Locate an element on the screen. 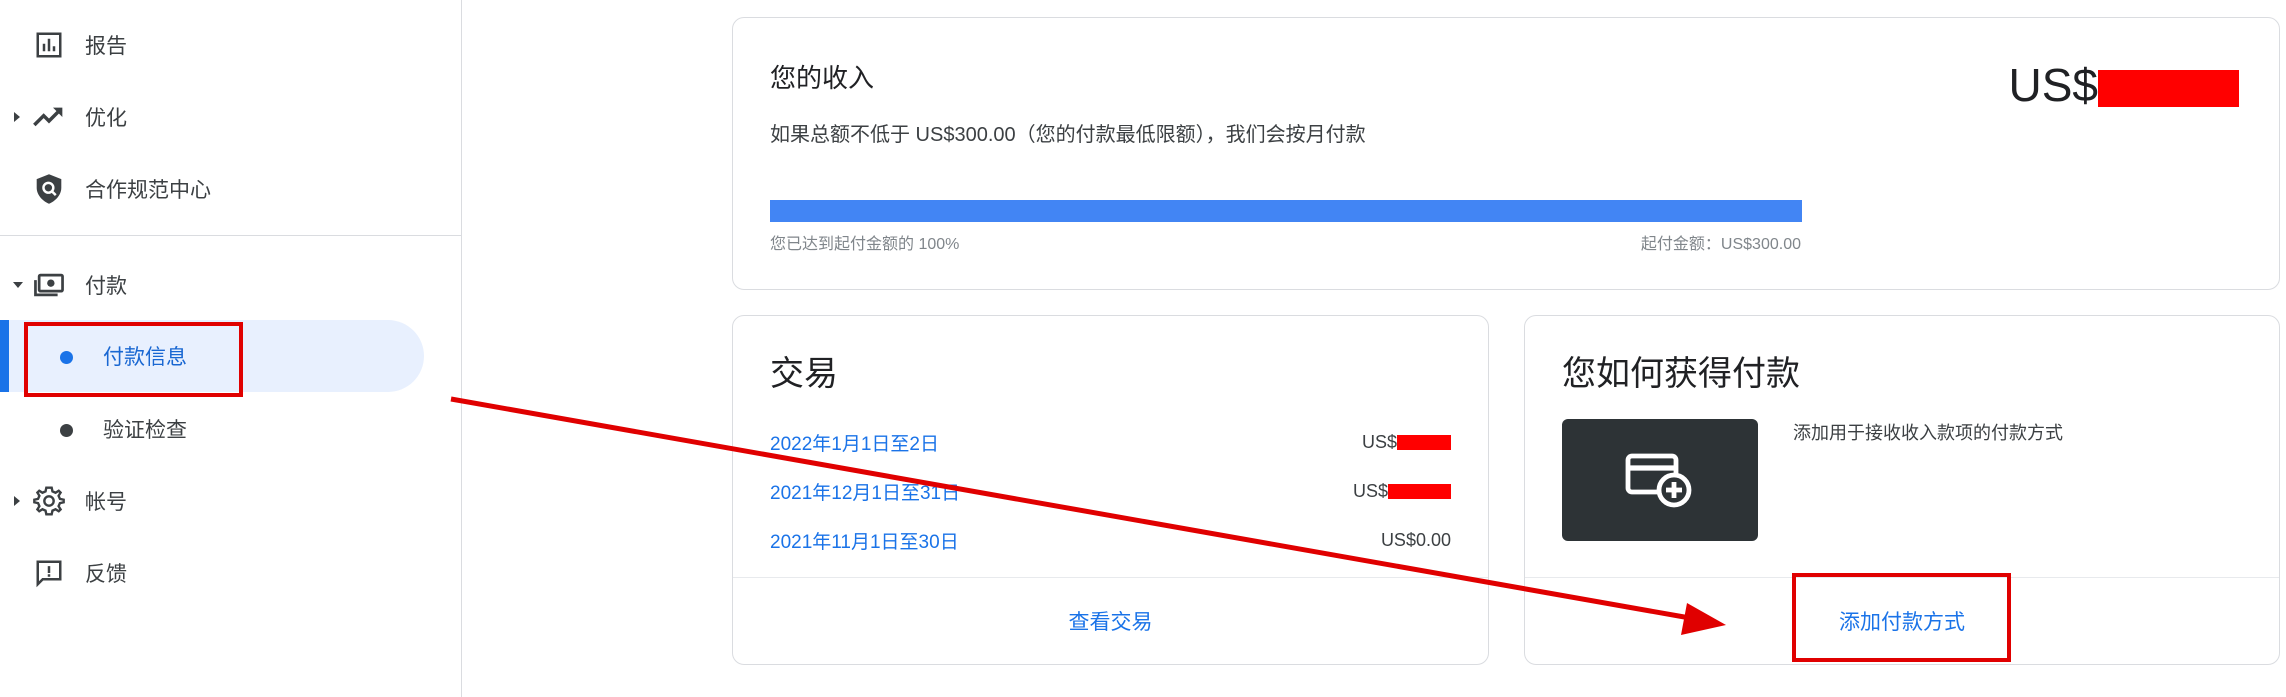 Image resolution: width=2286 pixels, height=697 pixels. payment-method-title: 您如何获得付款 is located at coordinates (1681, 374).